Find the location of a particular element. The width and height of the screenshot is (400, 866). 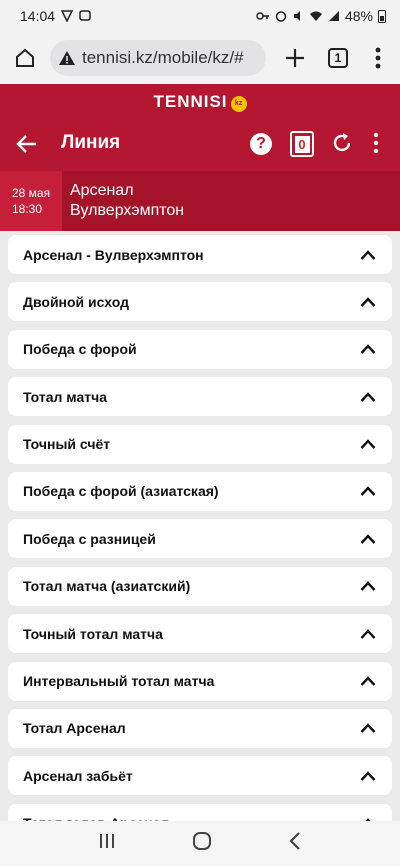

market-item: Победа с форой is located at coordinates (200, 349).